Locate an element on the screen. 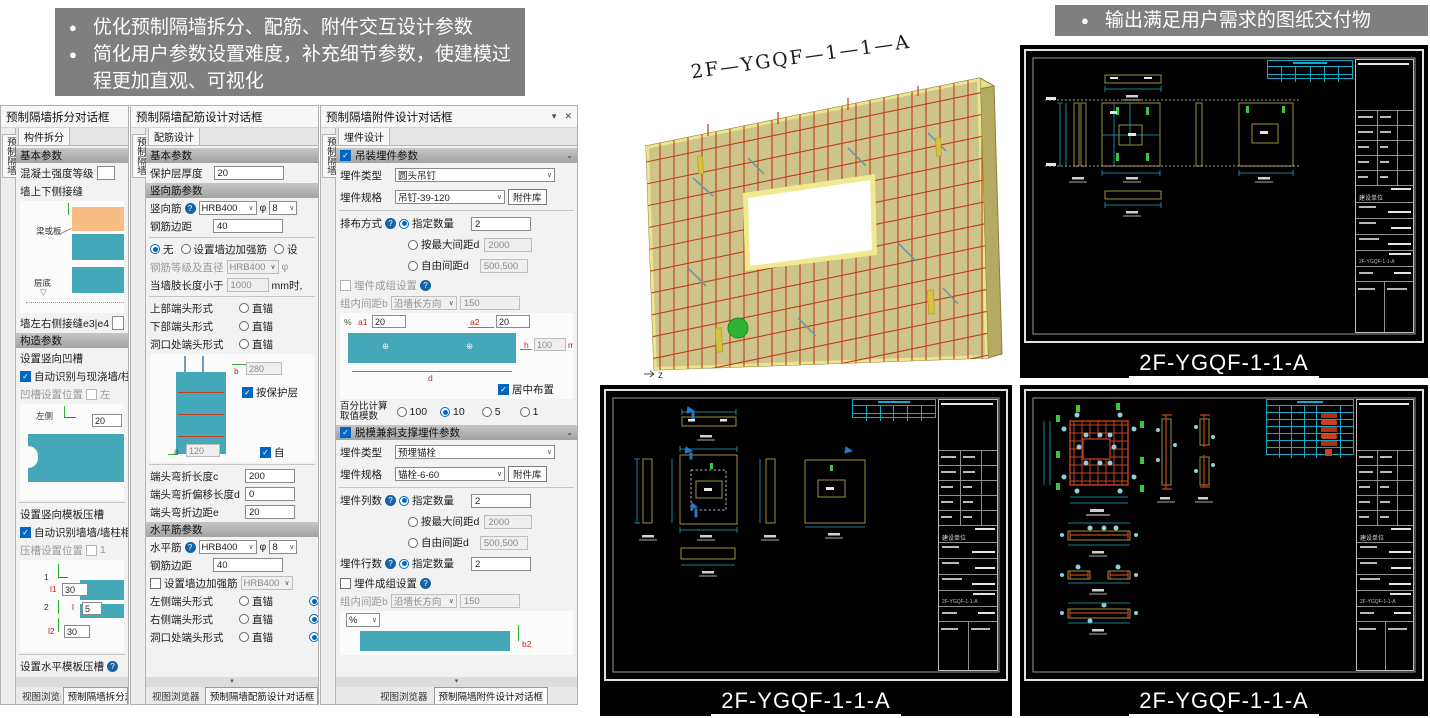  demold-embed-checkbox is located at coordinates (345, 432).